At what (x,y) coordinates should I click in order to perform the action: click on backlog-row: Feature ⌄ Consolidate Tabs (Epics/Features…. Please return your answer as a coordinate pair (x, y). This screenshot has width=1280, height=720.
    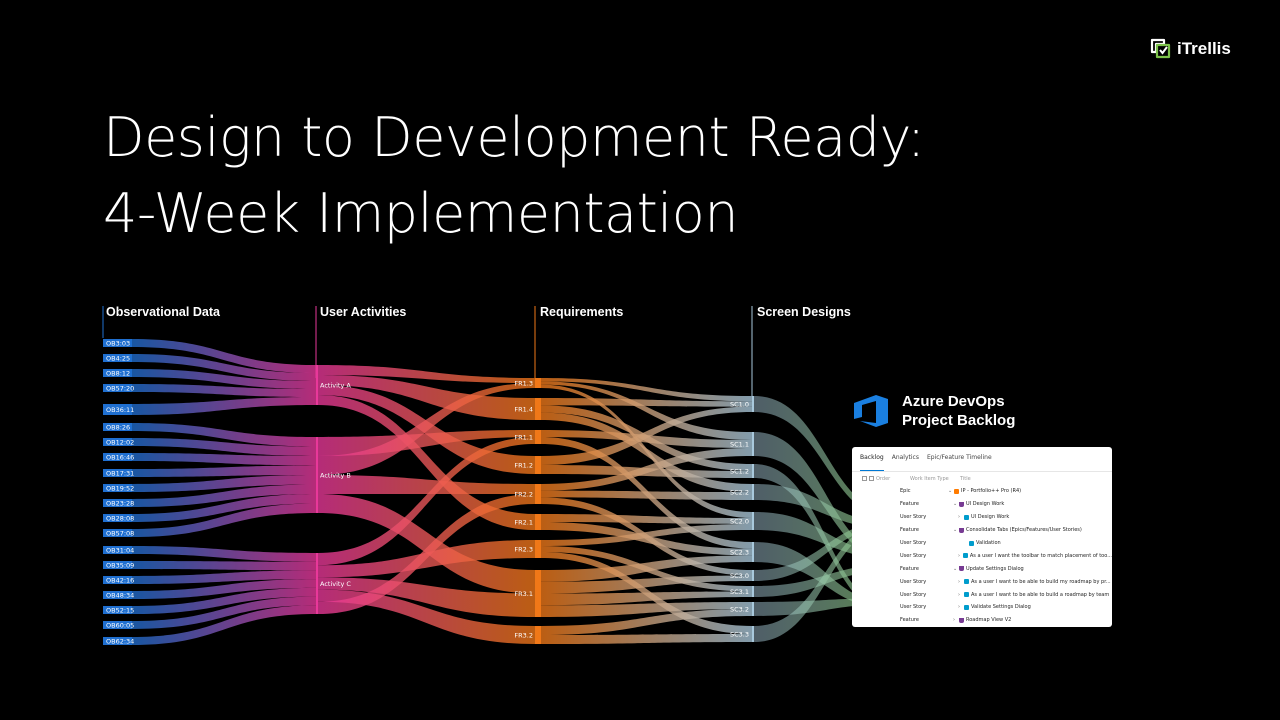
    Looking at the image, I should click on (982, 530).